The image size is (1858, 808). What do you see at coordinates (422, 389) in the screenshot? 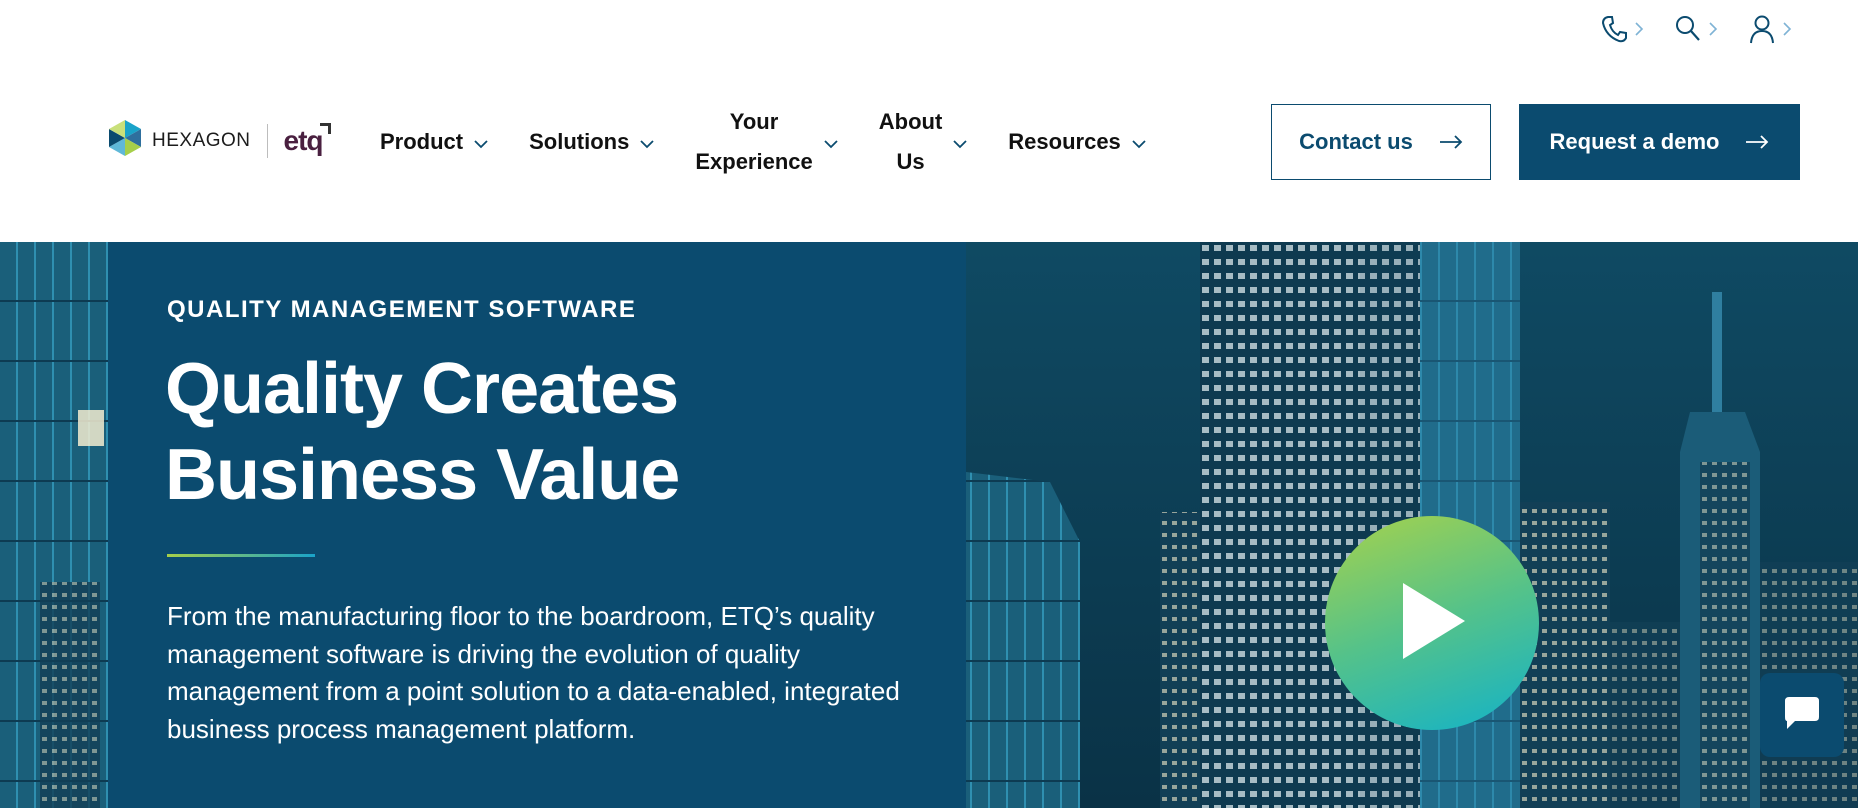
I see `hero-headline-line1: Quality Creates` at bounding box center [422, 389].